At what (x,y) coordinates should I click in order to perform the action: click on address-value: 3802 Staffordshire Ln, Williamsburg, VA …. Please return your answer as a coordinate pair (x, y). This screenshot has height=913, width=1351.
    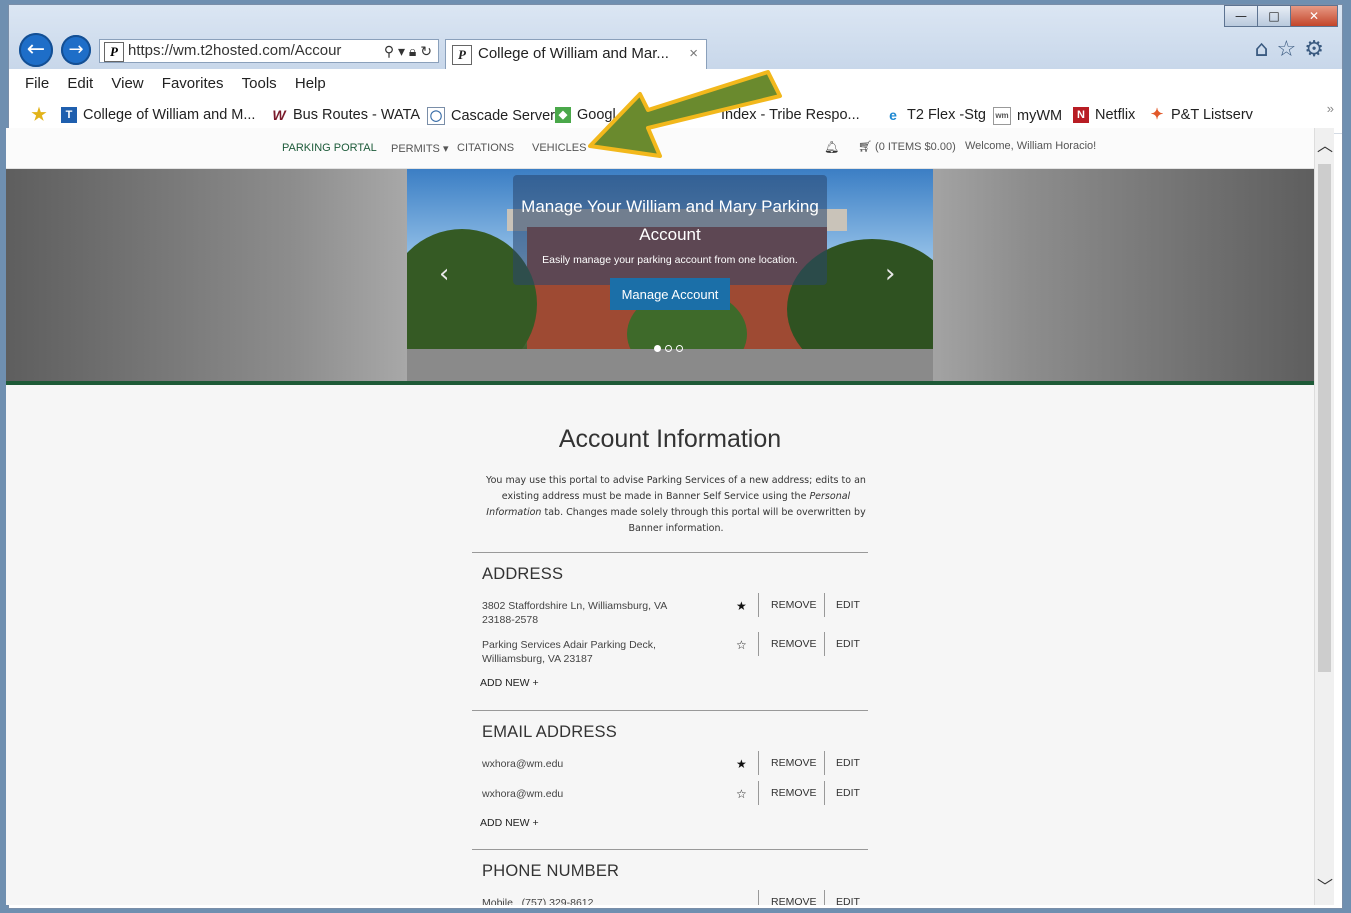
    Looking at the image, I should click on (574, 613).